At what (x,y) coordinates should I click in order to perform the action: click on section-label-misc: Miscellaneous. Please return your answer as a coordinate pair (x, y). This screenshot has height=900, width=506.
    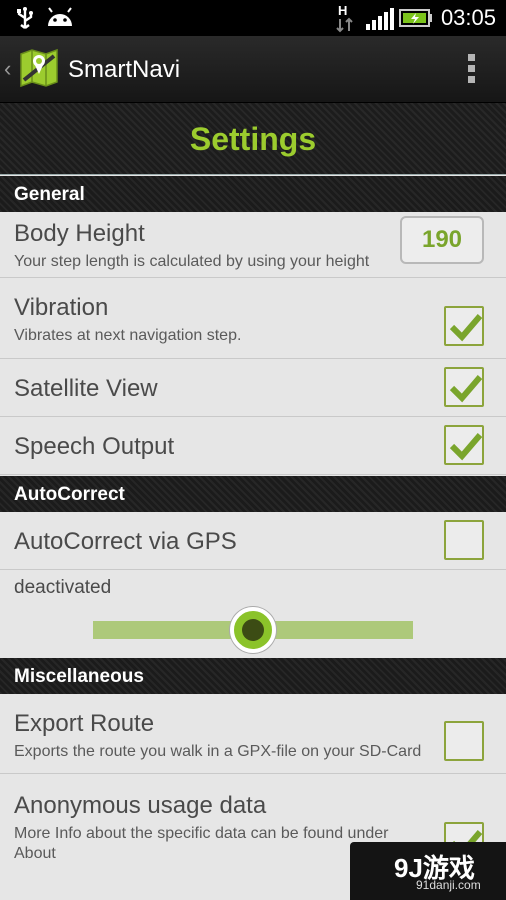
    Looking at the image, I should click on (79, 676).